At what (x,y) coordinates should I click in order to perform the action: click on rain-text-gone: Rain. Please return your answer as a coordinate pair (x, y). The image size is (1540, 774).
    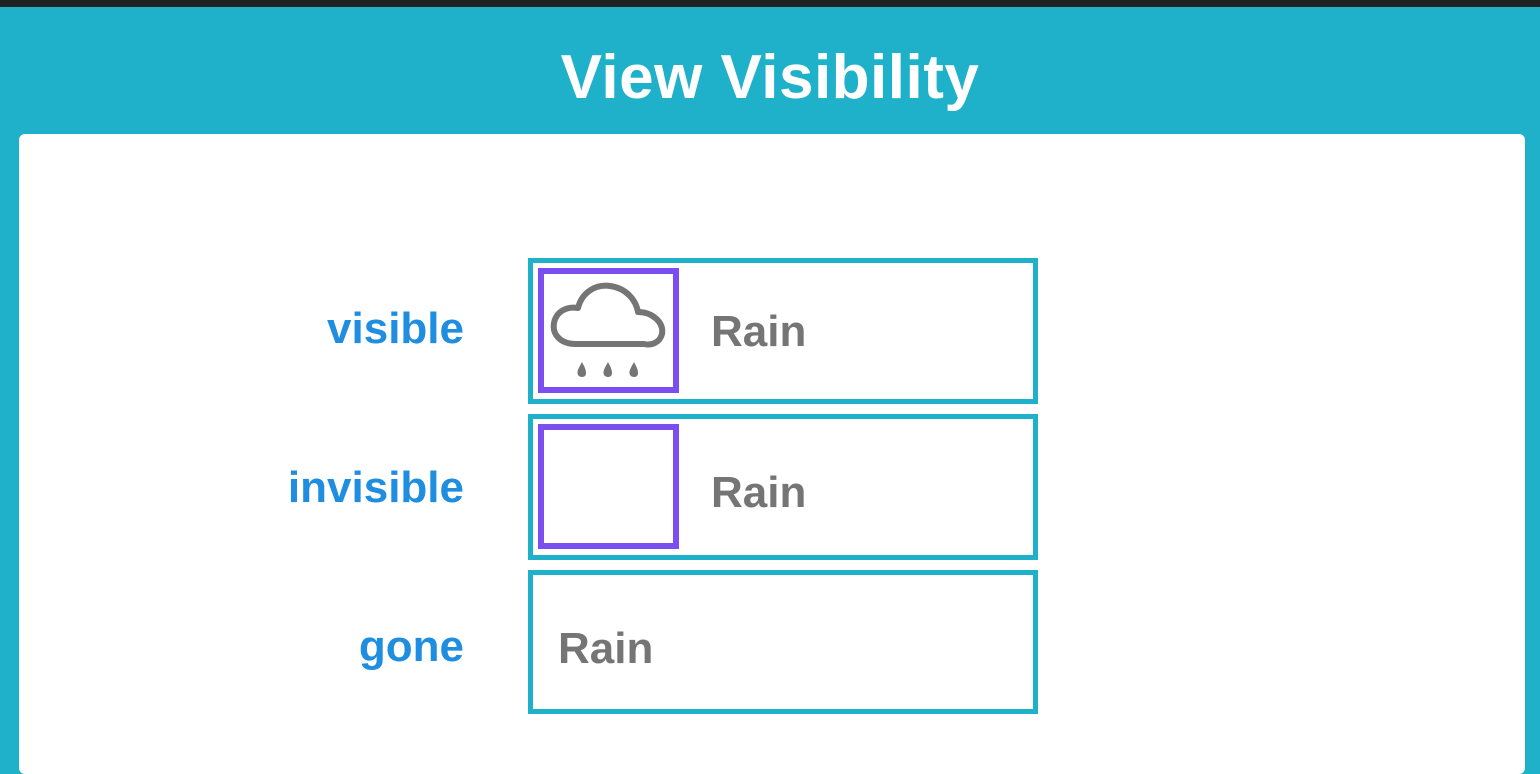
    Looking at the image, I should click on (606, 648).